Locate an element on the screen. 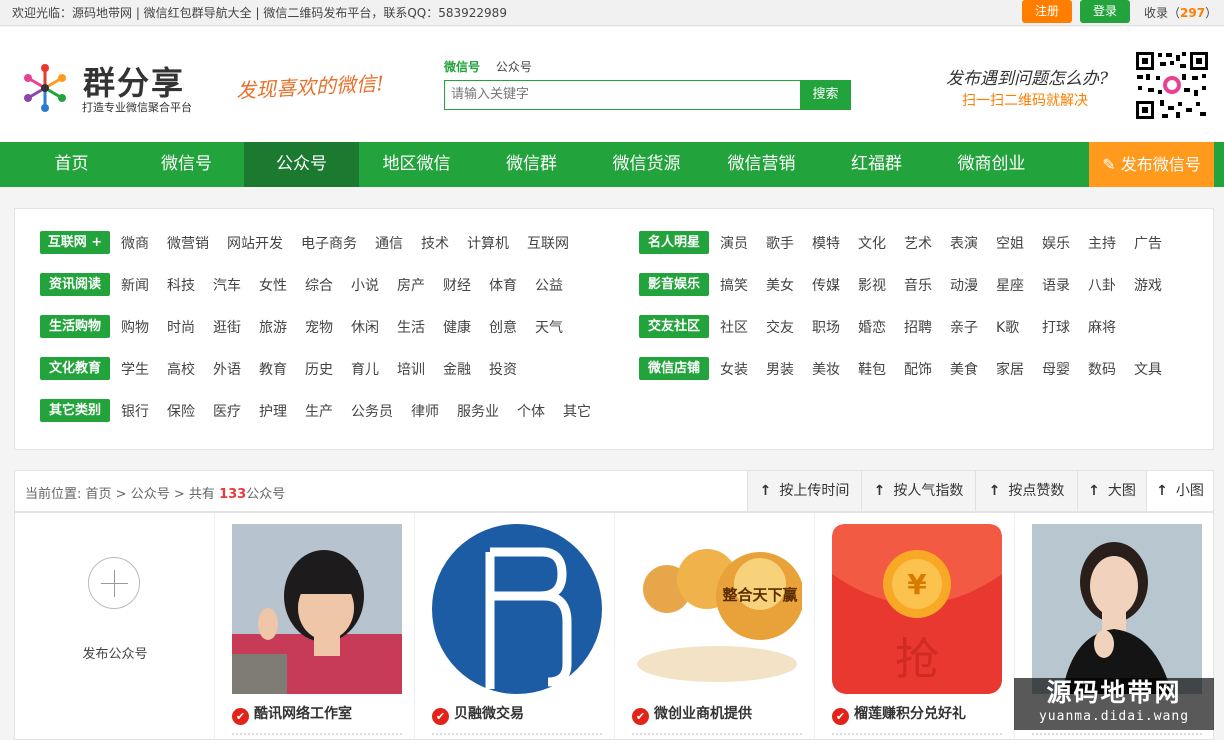 Image resolution: width=1224 pixels, height=740 pixels. category-keyword: 时尚 is located at coordinates (181, 327).